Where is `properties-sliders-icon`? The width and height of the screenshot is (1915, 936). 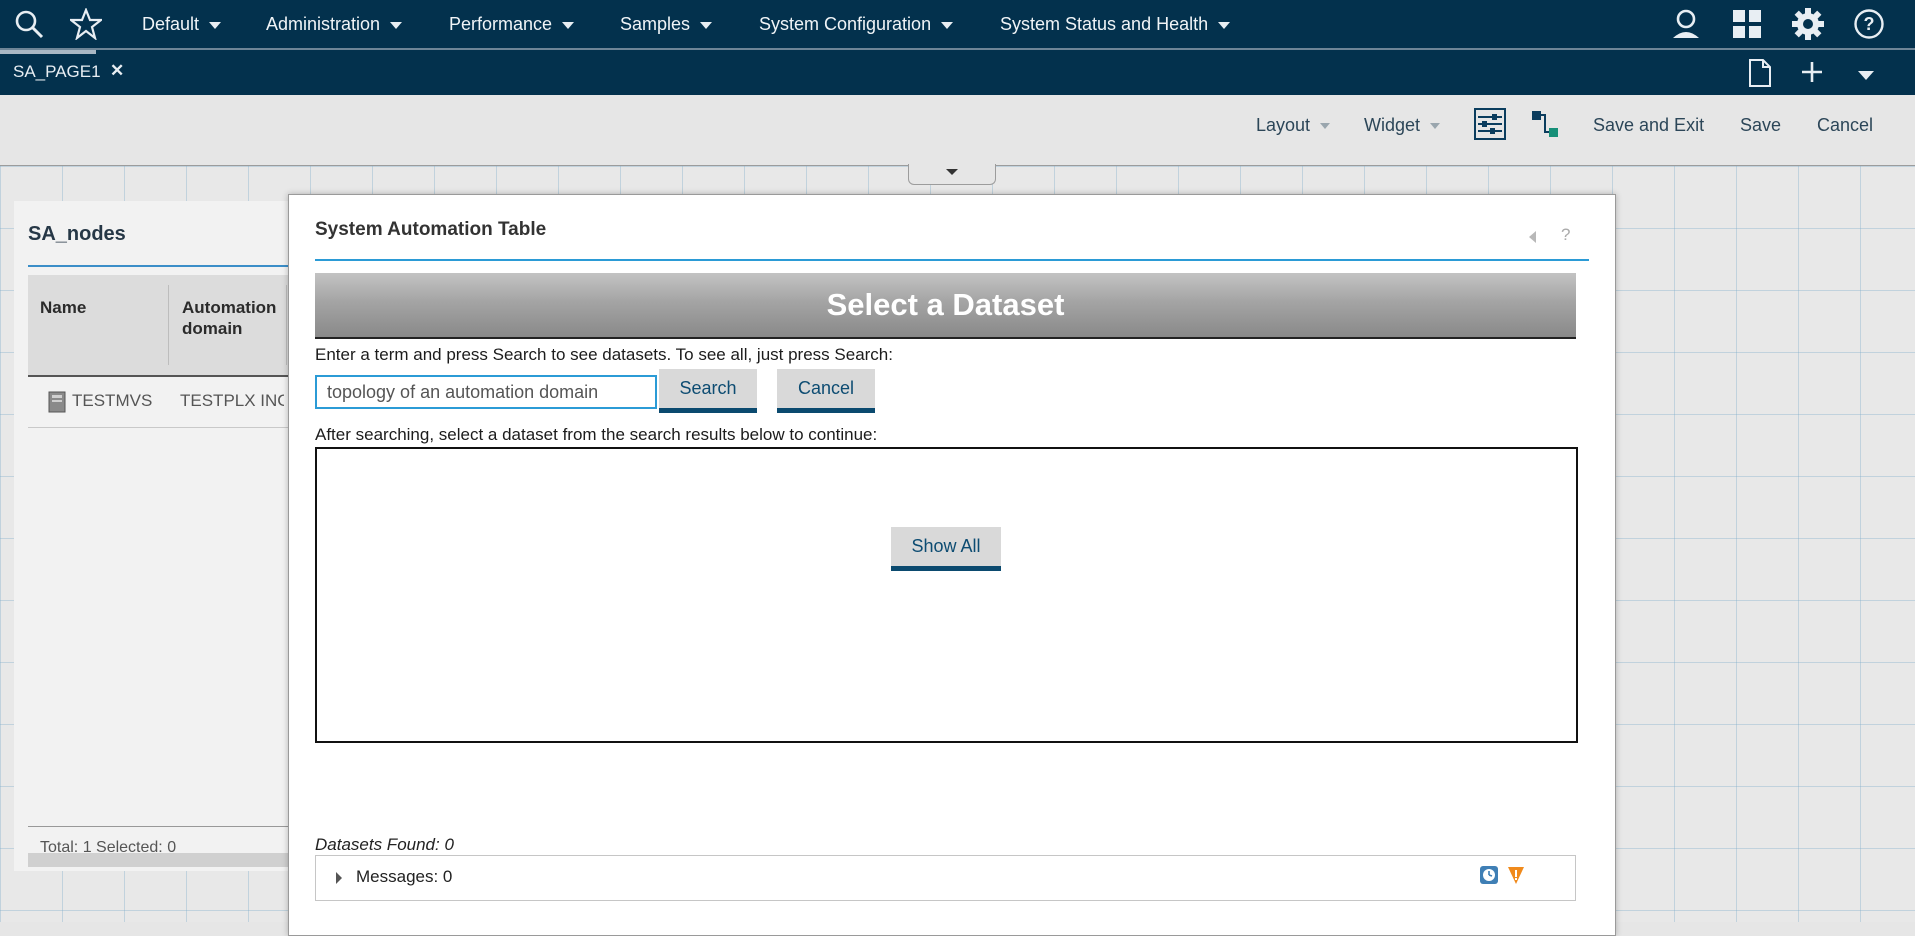 properties-sliders-icon is located at coordinates (1490, 126).